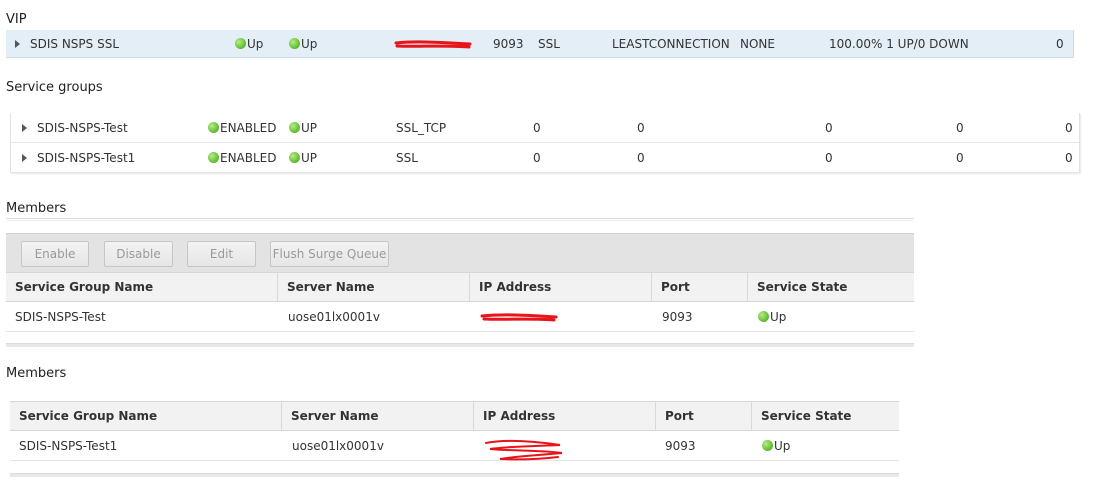 The width and height of the screenshot is (1109, 493). I want to click on disable-button: Disable, so click(138, 254).